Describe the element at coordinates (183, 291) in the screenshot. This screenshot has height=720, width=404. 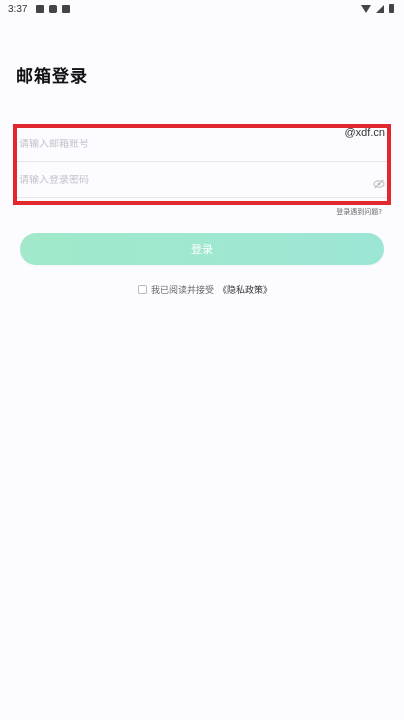
I see `agreement-text: 我已阅读并接受` at that location.